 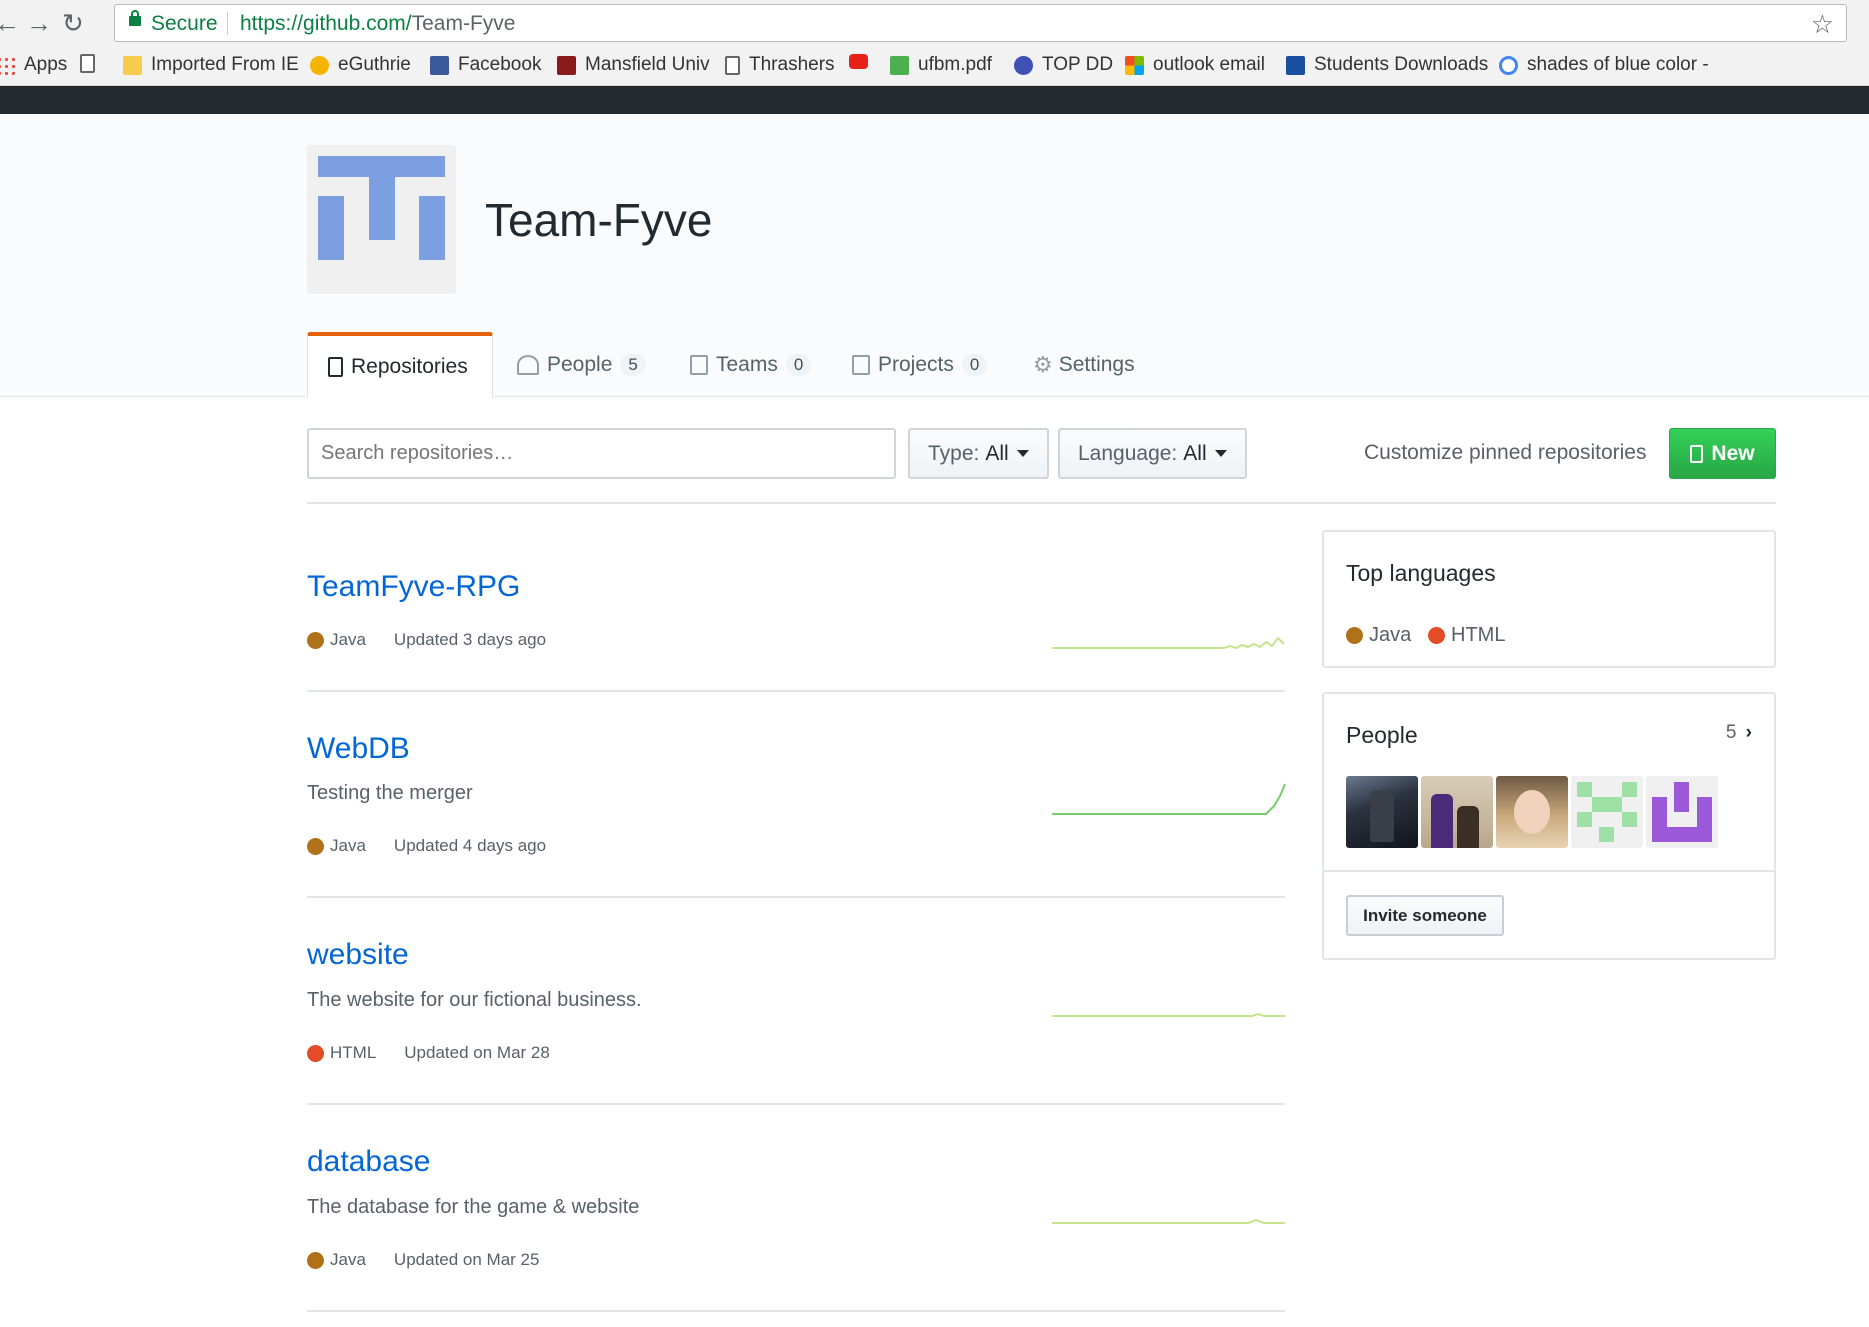 What do you see at coordinates (1505, 453) in the screenshot?
I see `customize-pinned-link: Customize pinned repositories` at bounding box center [1505, 453].